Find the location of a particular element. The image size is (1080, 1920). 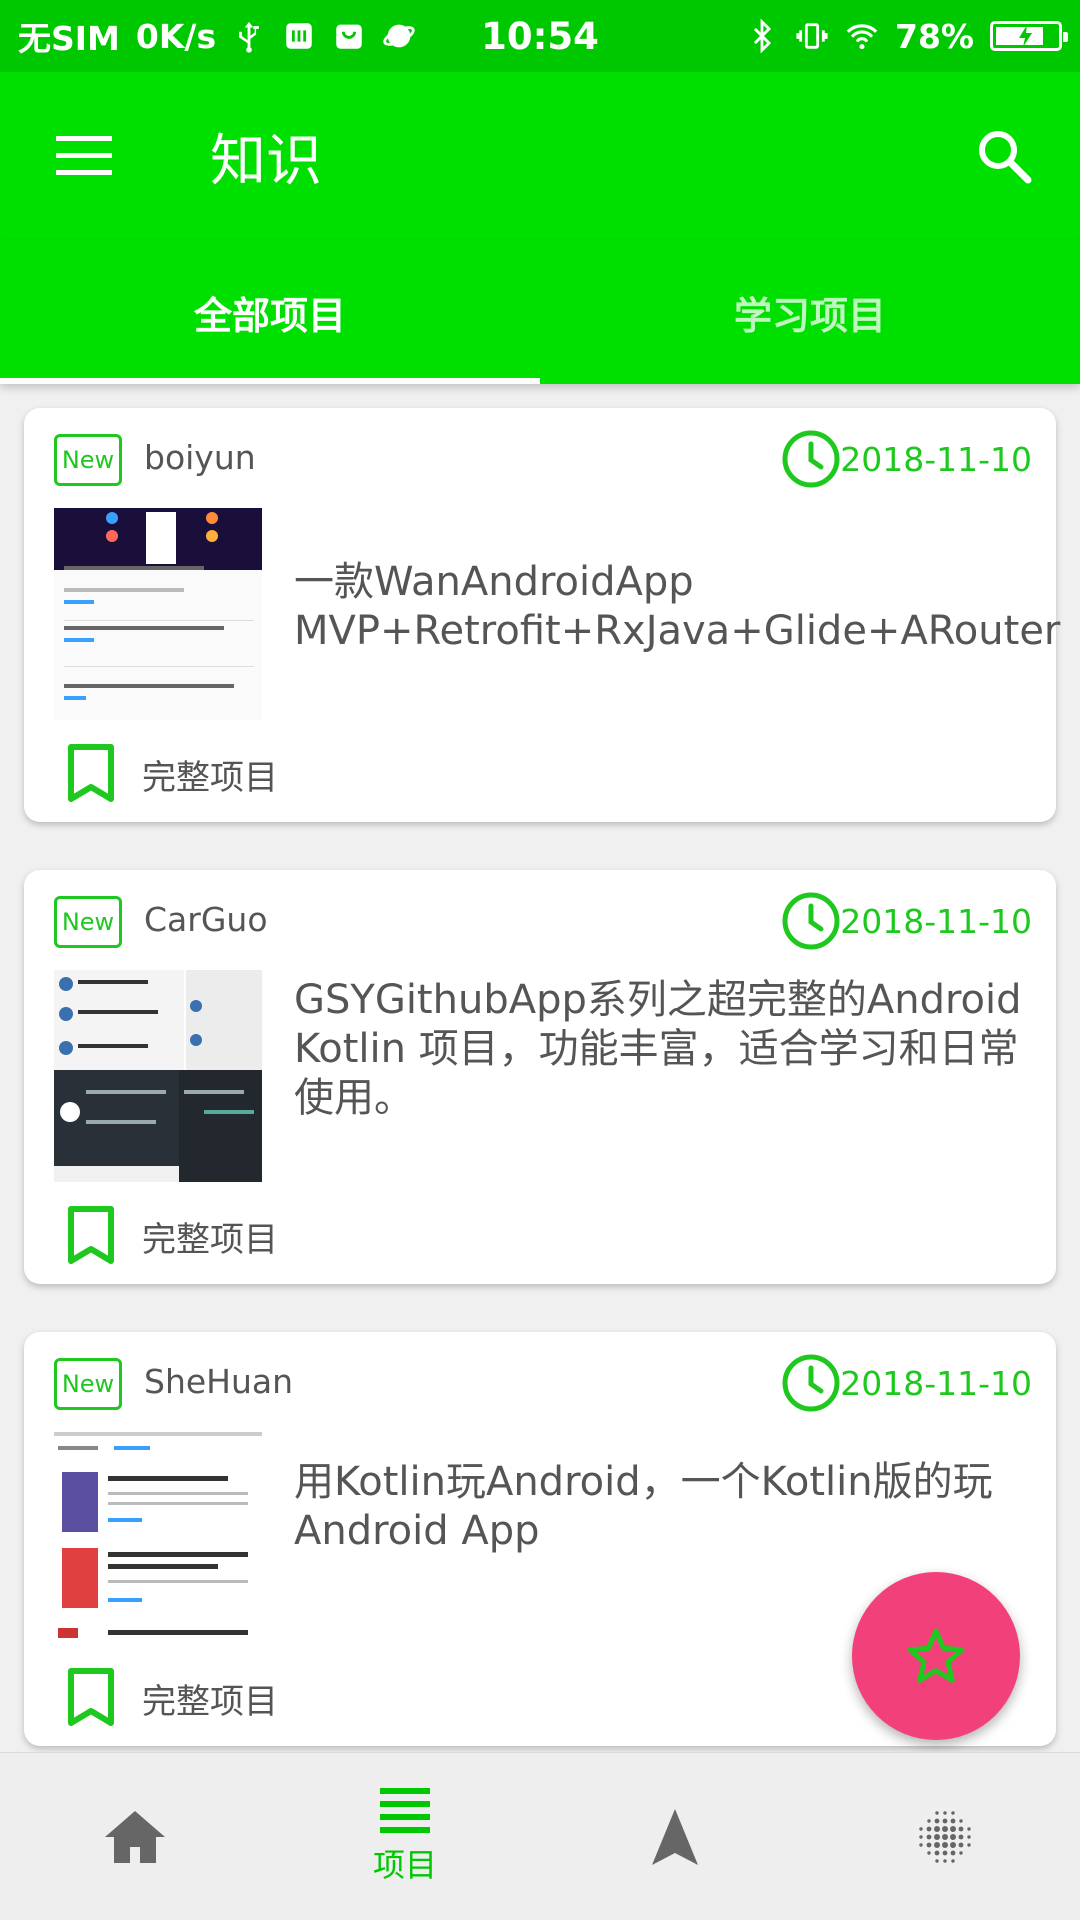

app-bar: 知识 is located at coordinates (540, 156).